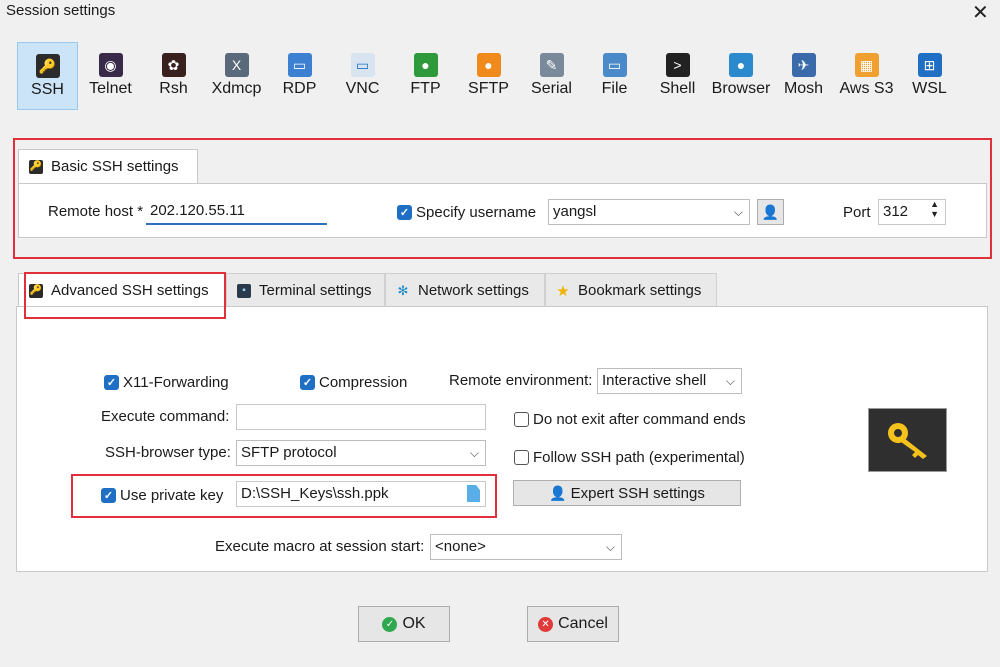 The width and height of the screenshot is (1000, 667). I want to click on specify-username-label: Specify username, so click(476, 212).